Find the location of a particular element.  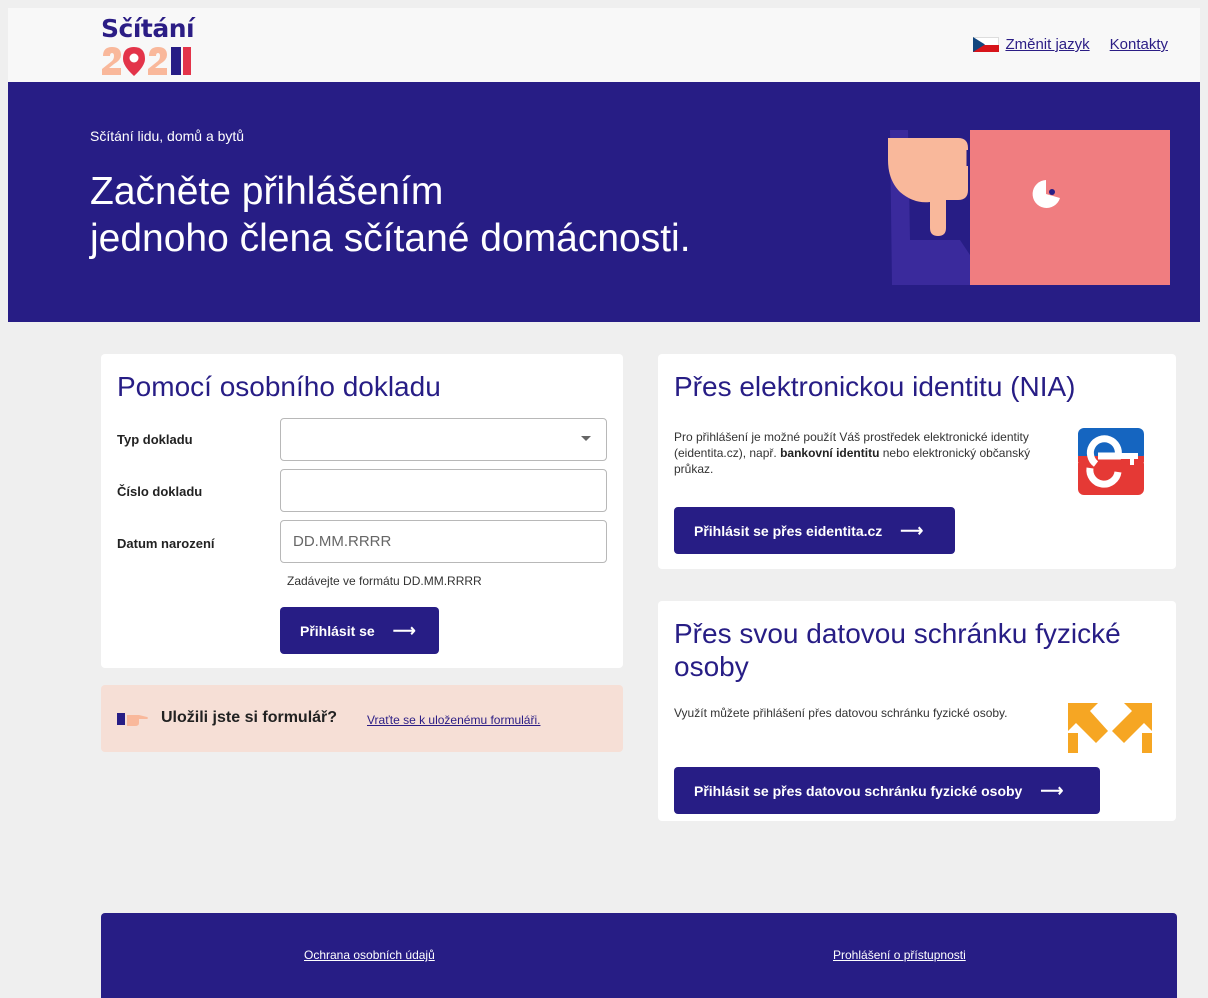

saved-form-question: Uložili jste si formulář? is located at coordinates (249, 717).